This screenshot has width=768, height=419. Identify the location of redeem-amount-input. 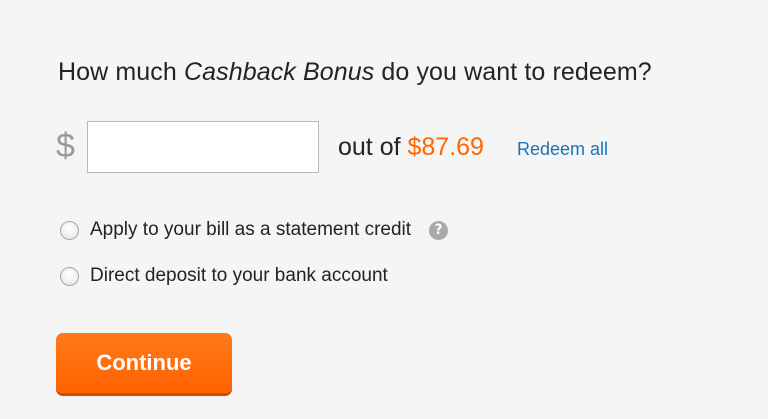
(203, 147).